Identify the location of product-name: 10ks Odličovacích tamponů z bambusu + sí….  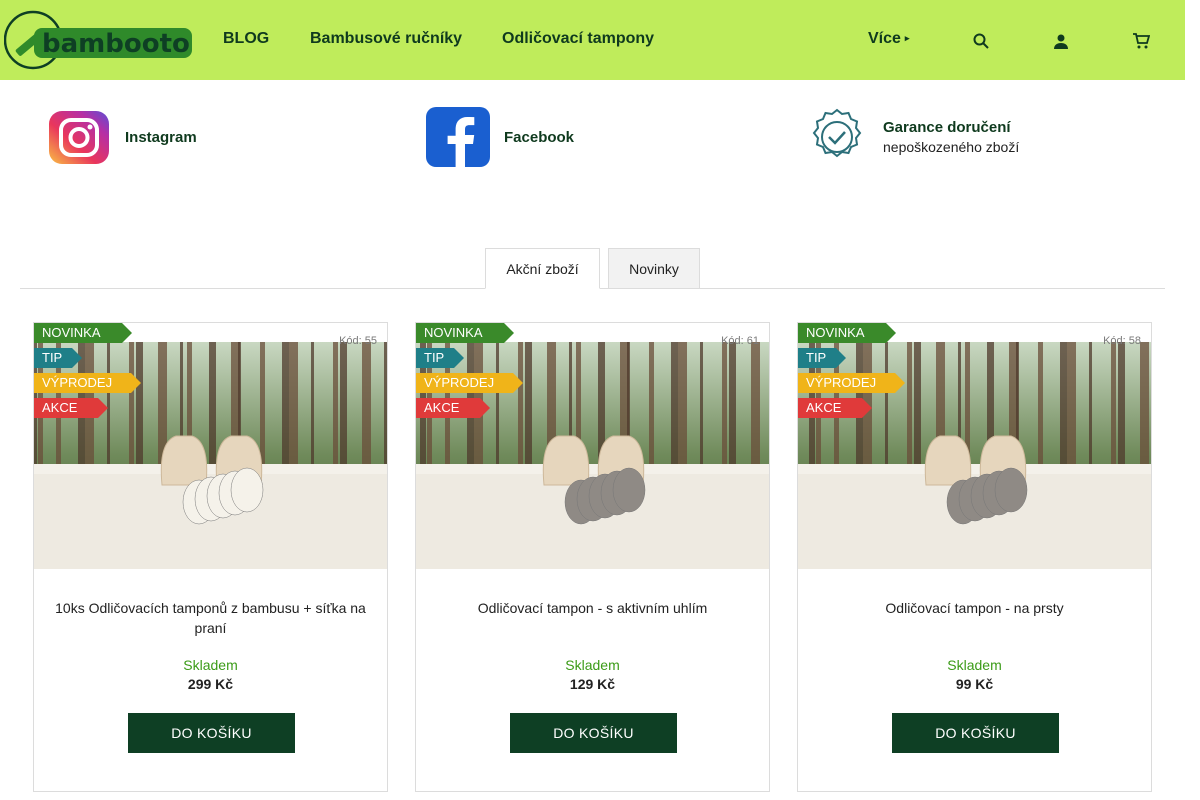
(210, 618).